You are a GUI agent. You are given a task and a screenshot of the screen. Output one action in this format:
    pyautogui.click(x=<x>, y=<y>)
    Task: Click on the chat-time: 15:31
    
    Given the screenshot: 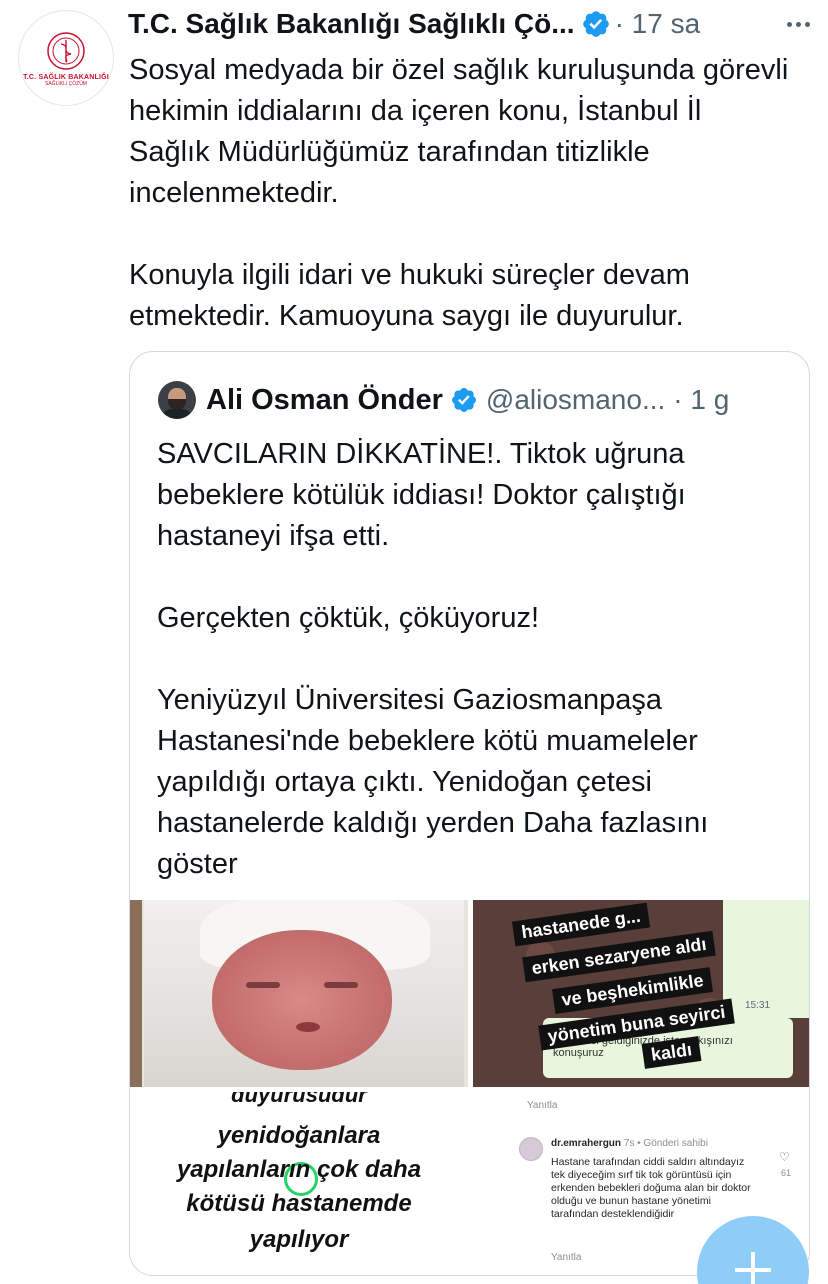 What is the action you would take?
    pyautogui.click(x=758, y=1005)
    